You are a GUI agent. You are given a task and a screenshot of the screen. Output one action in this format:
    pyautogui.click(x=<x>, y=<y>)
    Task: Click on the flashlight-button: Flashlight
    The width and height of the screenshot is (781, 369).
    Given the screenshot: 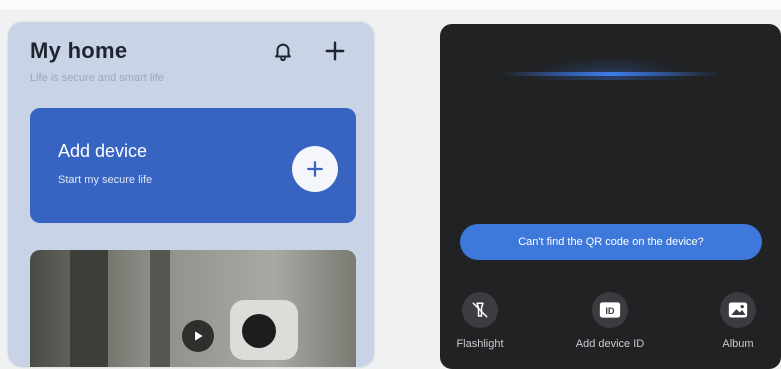 What is the action you would take?
    pyautogui.click(x=480, y=321)
    